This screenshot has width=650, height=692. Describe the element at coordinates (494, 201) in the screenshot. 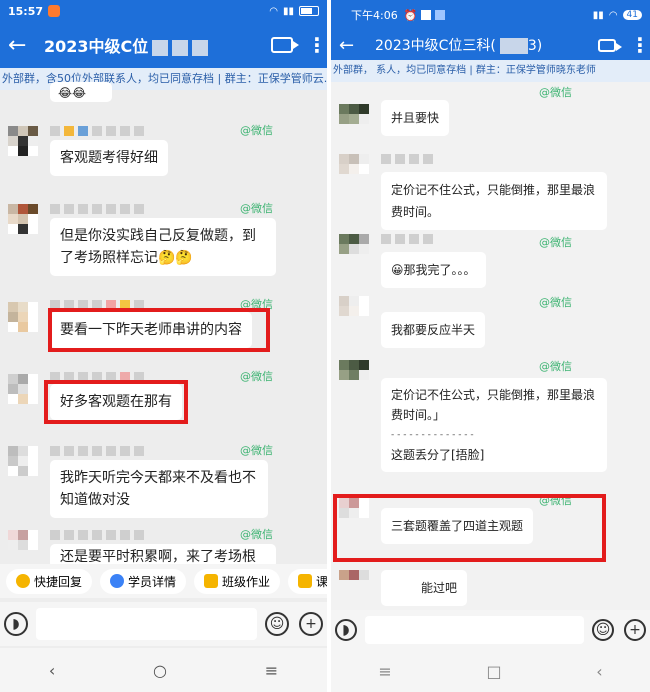

I see `message-bubble: 定价记不住公式，只能倒推，那里最浪费时间。` at that location.